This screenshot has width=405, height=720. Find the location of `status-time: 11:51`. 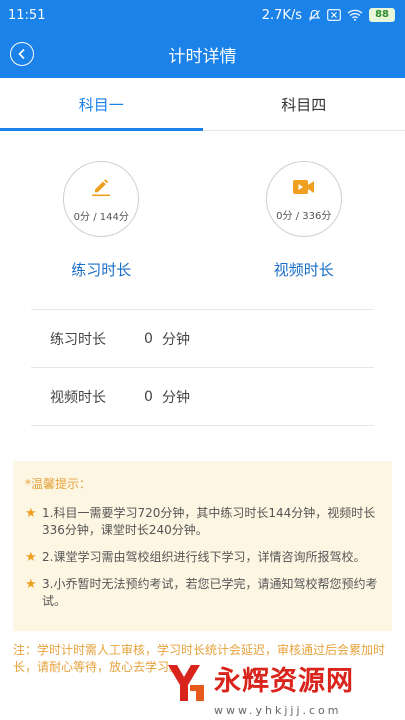

status-time: 11:51 is located at coordinates (27, 15).